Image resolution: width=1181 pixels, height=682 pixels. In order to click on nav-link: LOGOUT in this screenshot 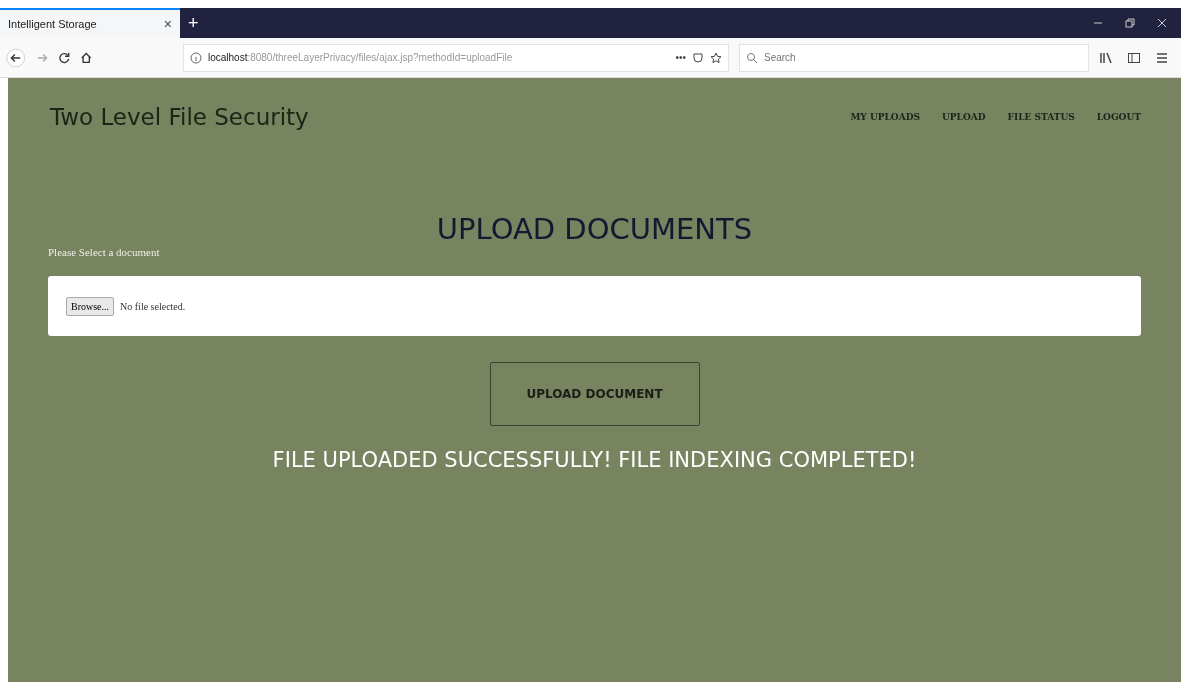, I will do `click(1118, 117)`.